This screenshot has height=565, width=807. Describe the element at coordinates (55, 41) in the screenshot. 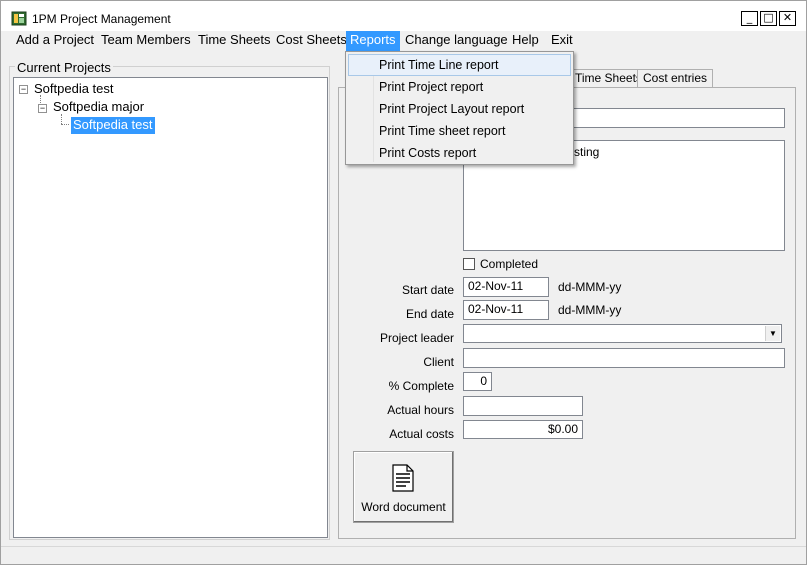

I see `menu-add-project: Add a Project` at that location.